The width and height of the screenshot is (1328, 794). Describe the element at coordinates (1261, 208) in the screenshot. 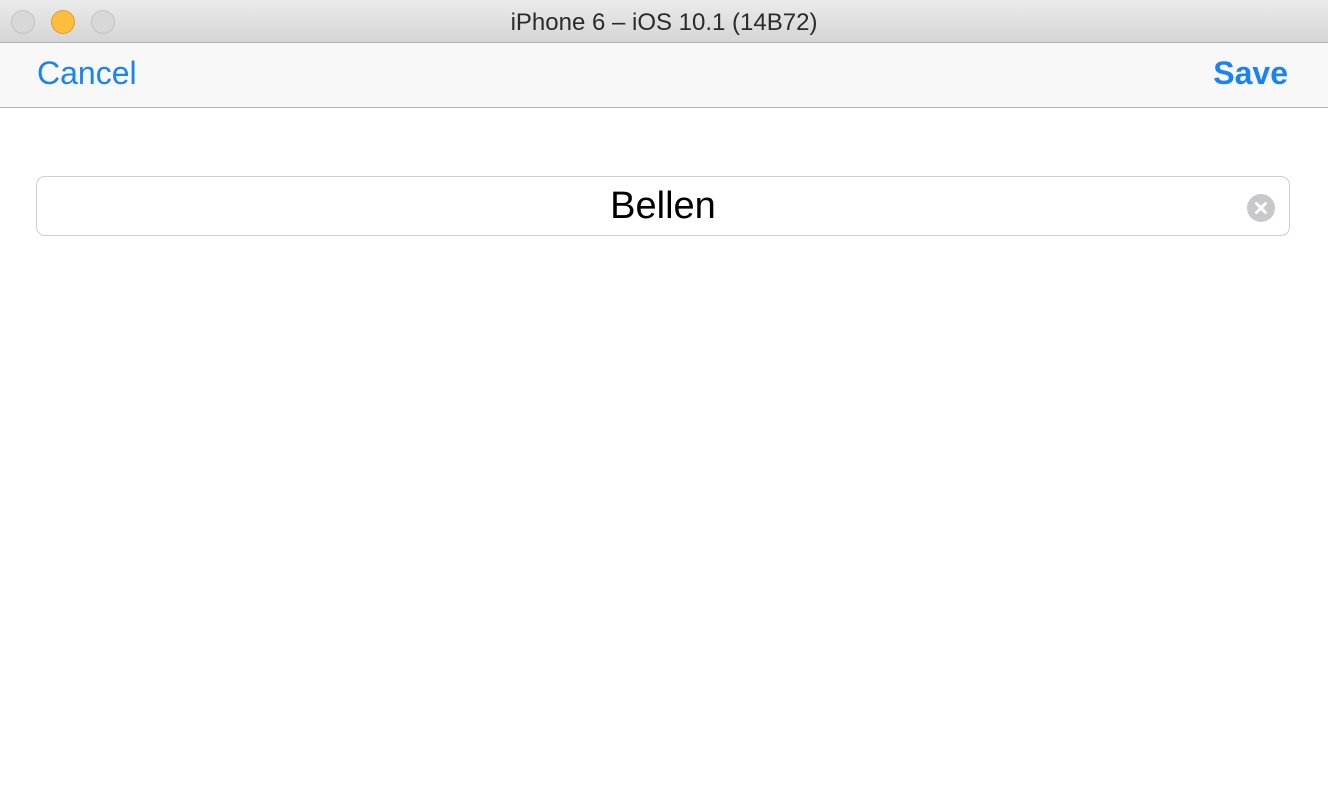

I see `clear-circle-icon` at that location.